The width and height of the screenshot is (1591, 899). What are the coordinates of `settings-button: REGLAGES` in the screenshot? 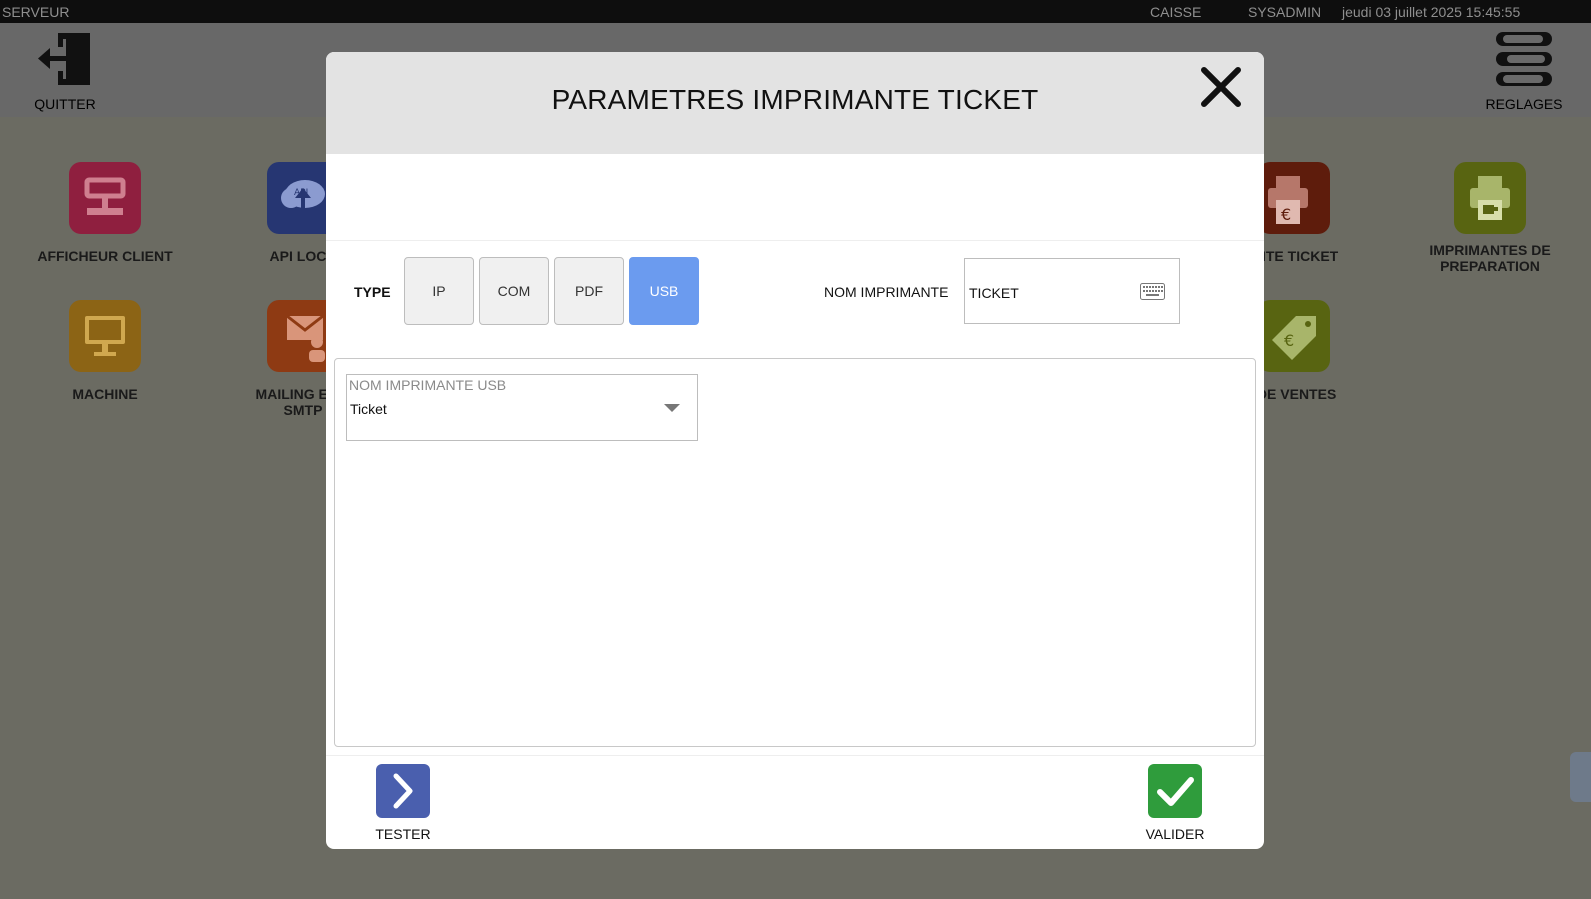 It's located at (1524, 71).